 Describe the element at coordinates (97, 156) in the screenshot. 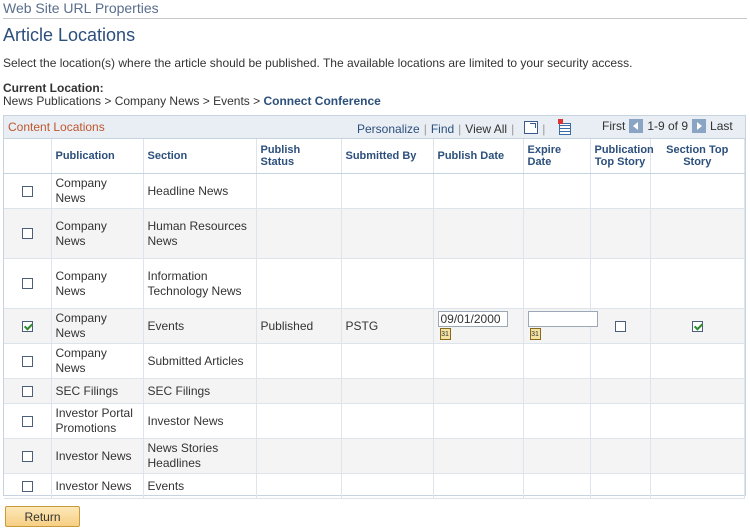

I see `col-publication: Publication` at that location.